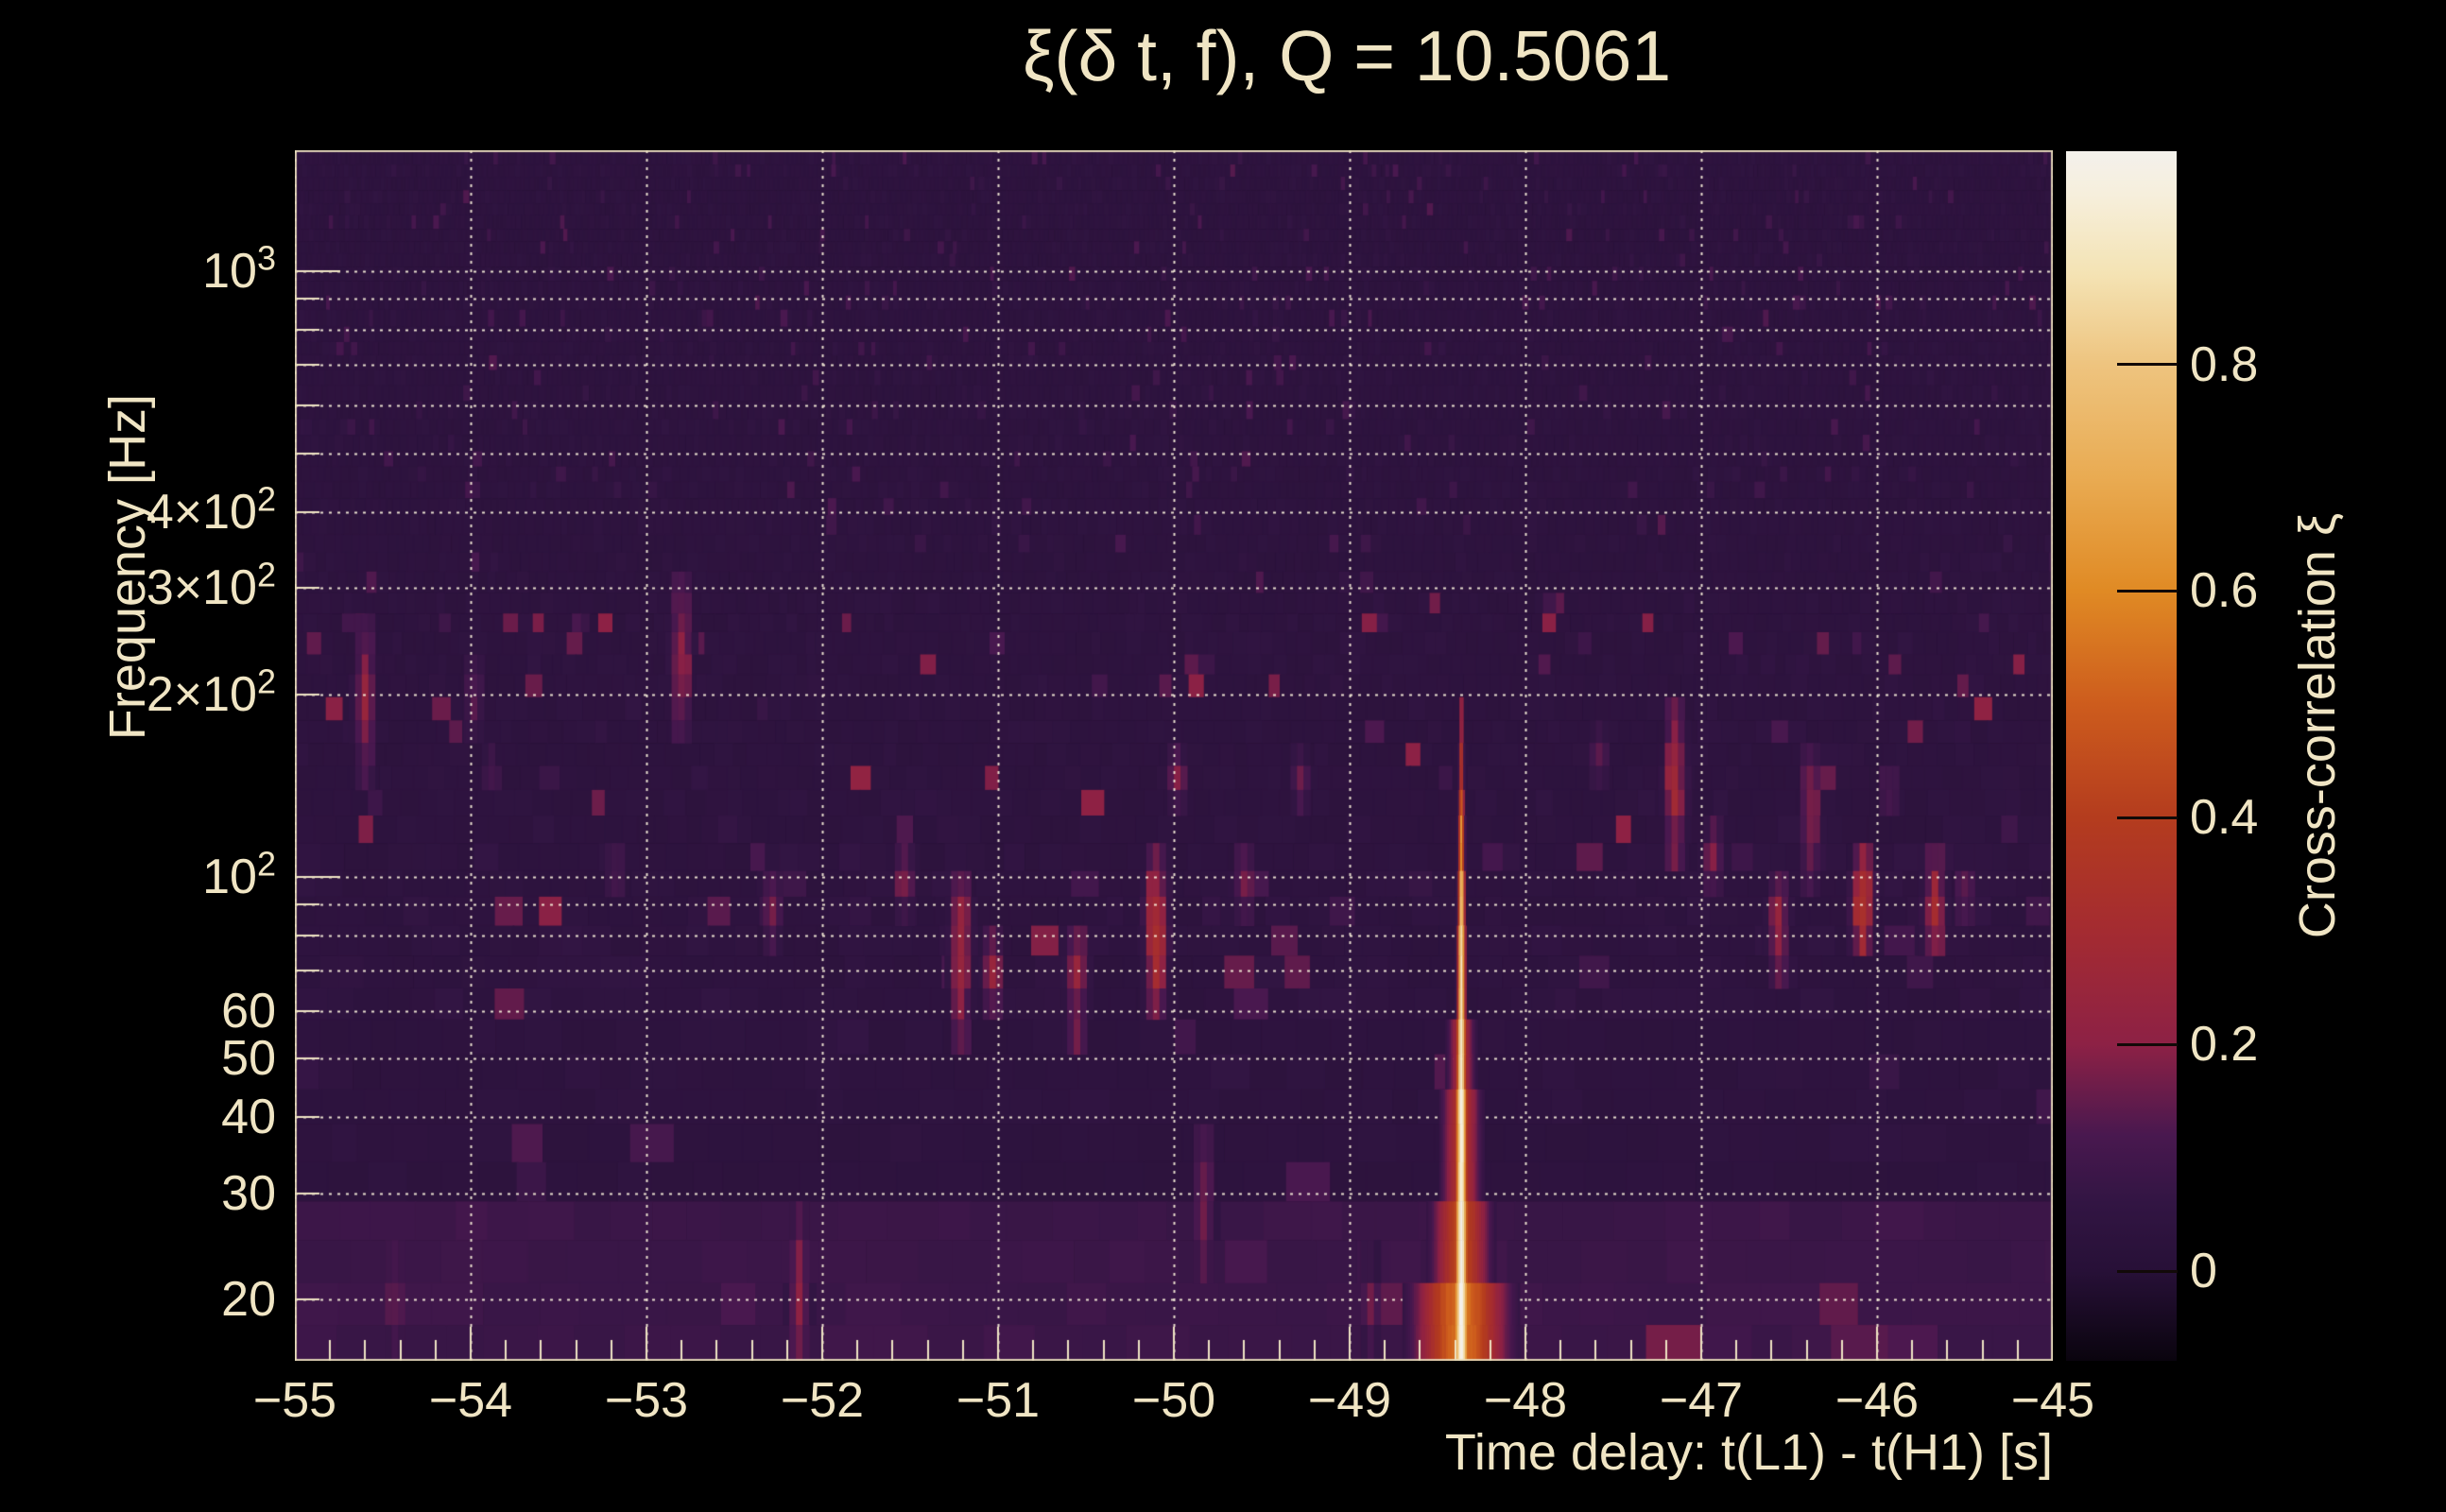 This screenshot has height=1512, width=2446. What do you see at coordinates (2224, 591) in the screenshot?
I see `colorbar-tick-label: 0.6` at bounding box center [2224, 591].